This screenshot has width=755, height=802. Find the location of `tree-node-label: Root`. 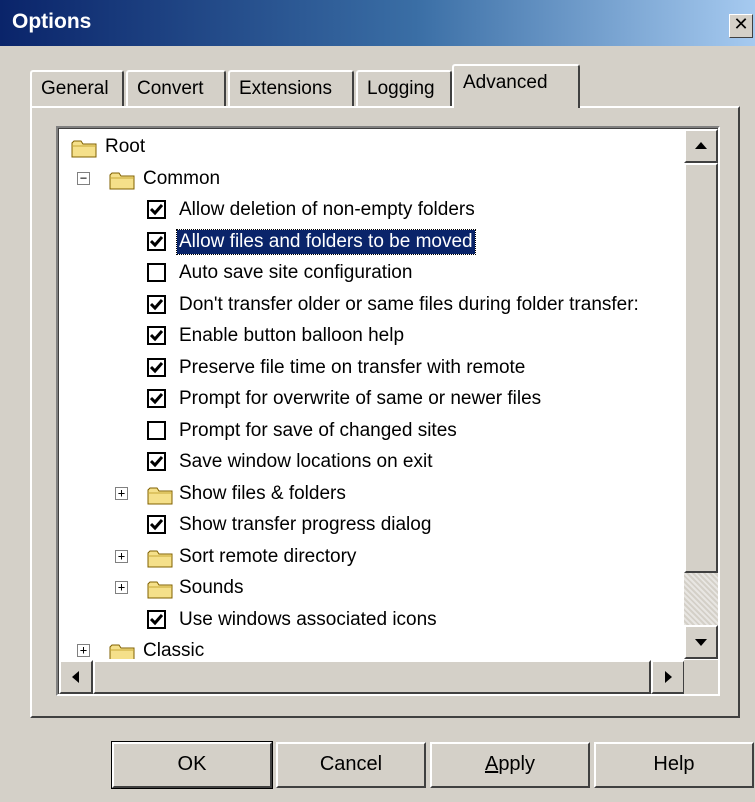

tree-node-label: Root is located at coordinates (125, 146).